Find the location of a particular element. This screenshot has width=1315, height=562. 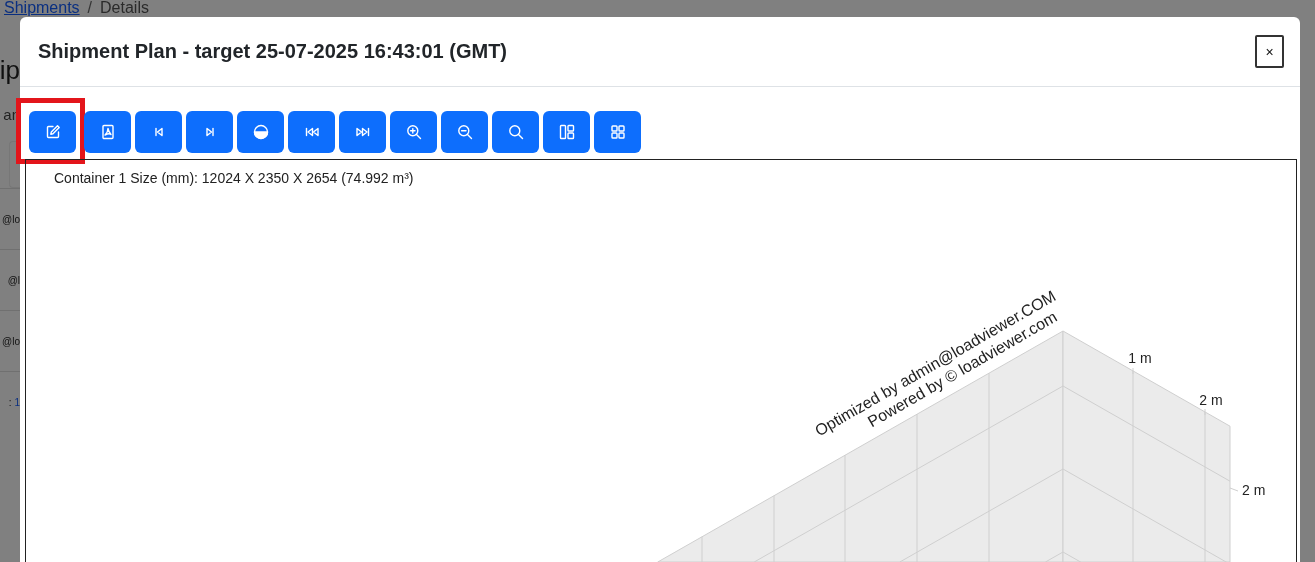

document-icon is located at coordinates (107, 132).